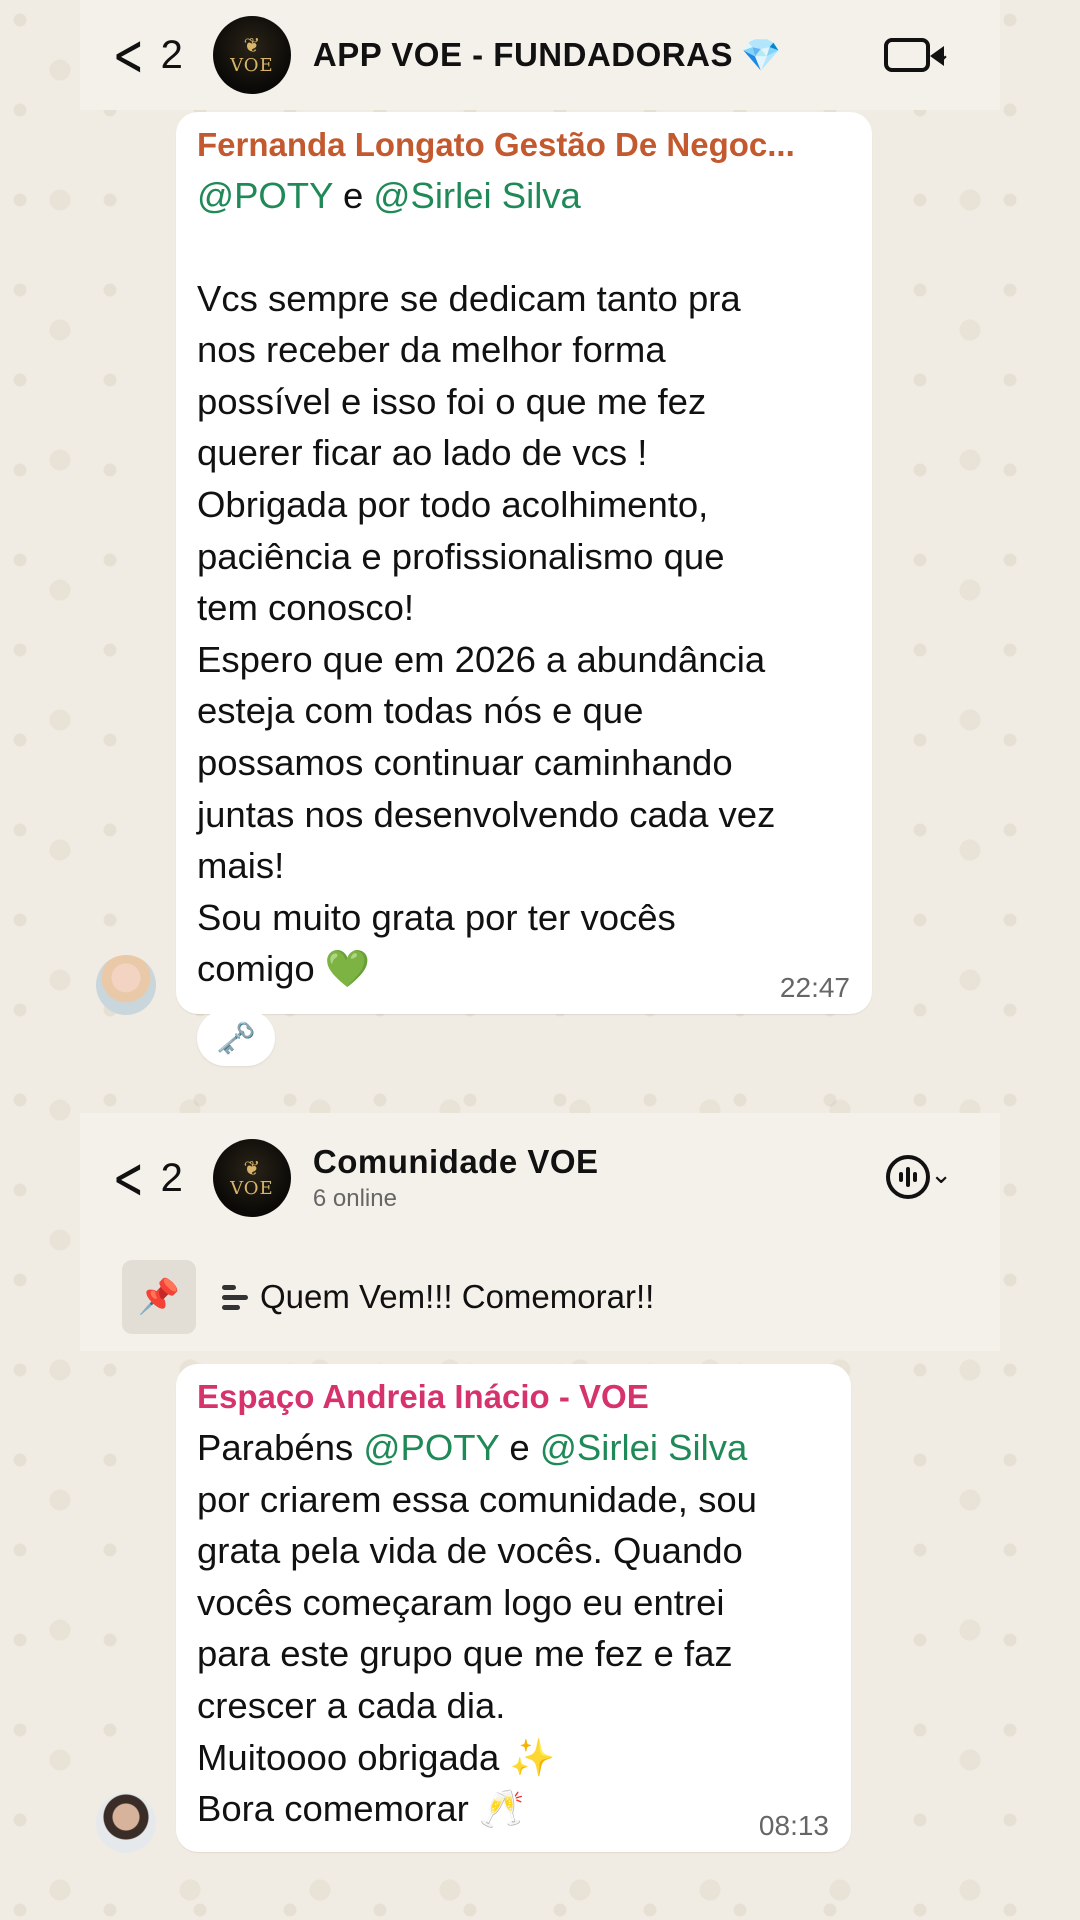 The width and height of the screenshot is (1080, 1920). Describe the element at coordinates (914, 55) in the screenshot. I see `video-call-icon` at that location.